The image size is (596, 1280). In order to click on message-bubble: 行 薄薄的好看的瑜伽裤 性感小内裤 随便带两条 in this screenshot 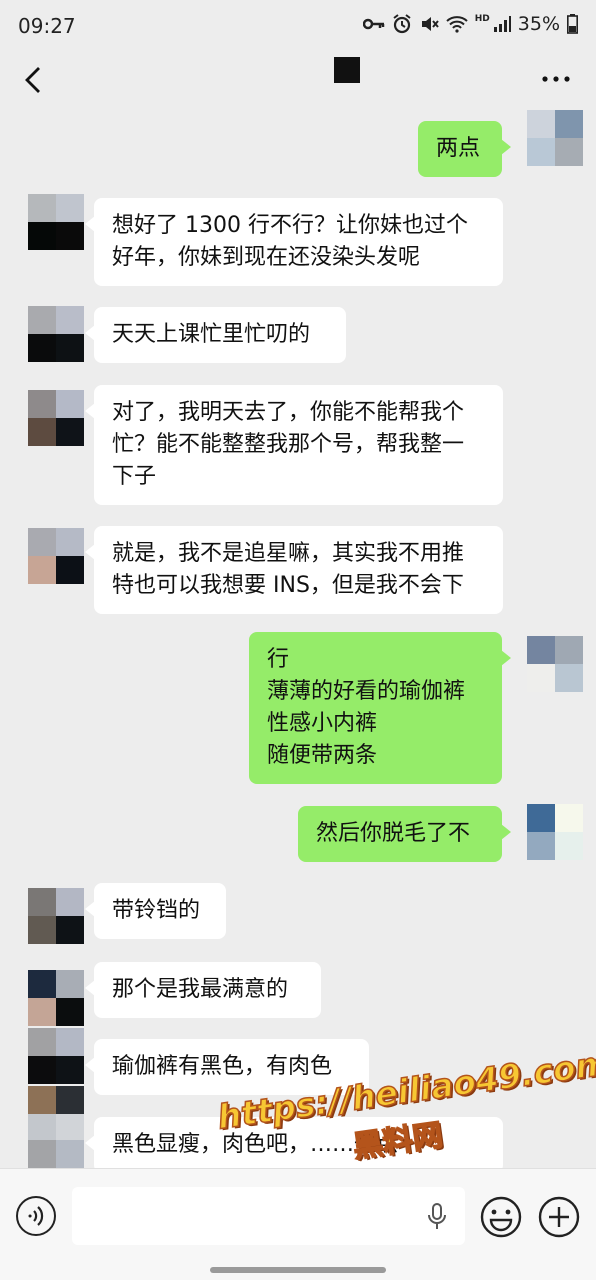, I will do `click(380, 708)`.